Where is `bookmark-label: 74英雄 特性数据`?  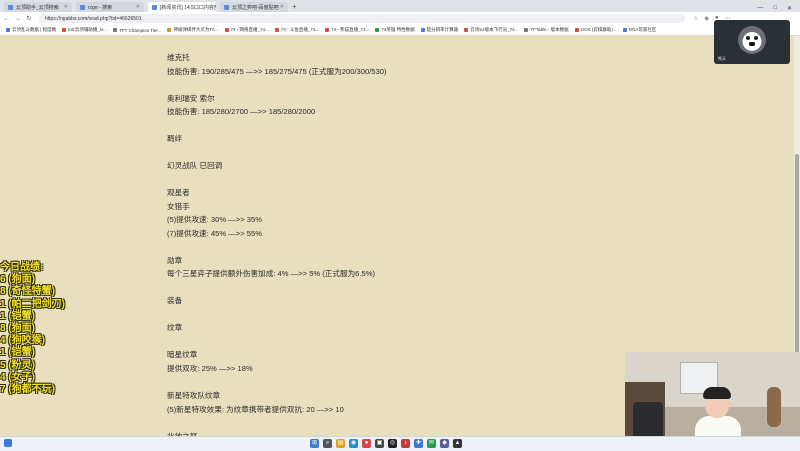 bookmark-label: 74英雄 特性数据 is located at coordinates (398, 29).